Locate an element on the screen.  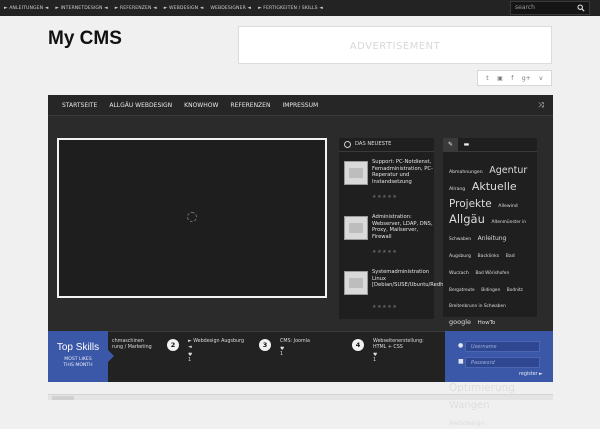
register-link: register ► is located at coordinates (531, 374).